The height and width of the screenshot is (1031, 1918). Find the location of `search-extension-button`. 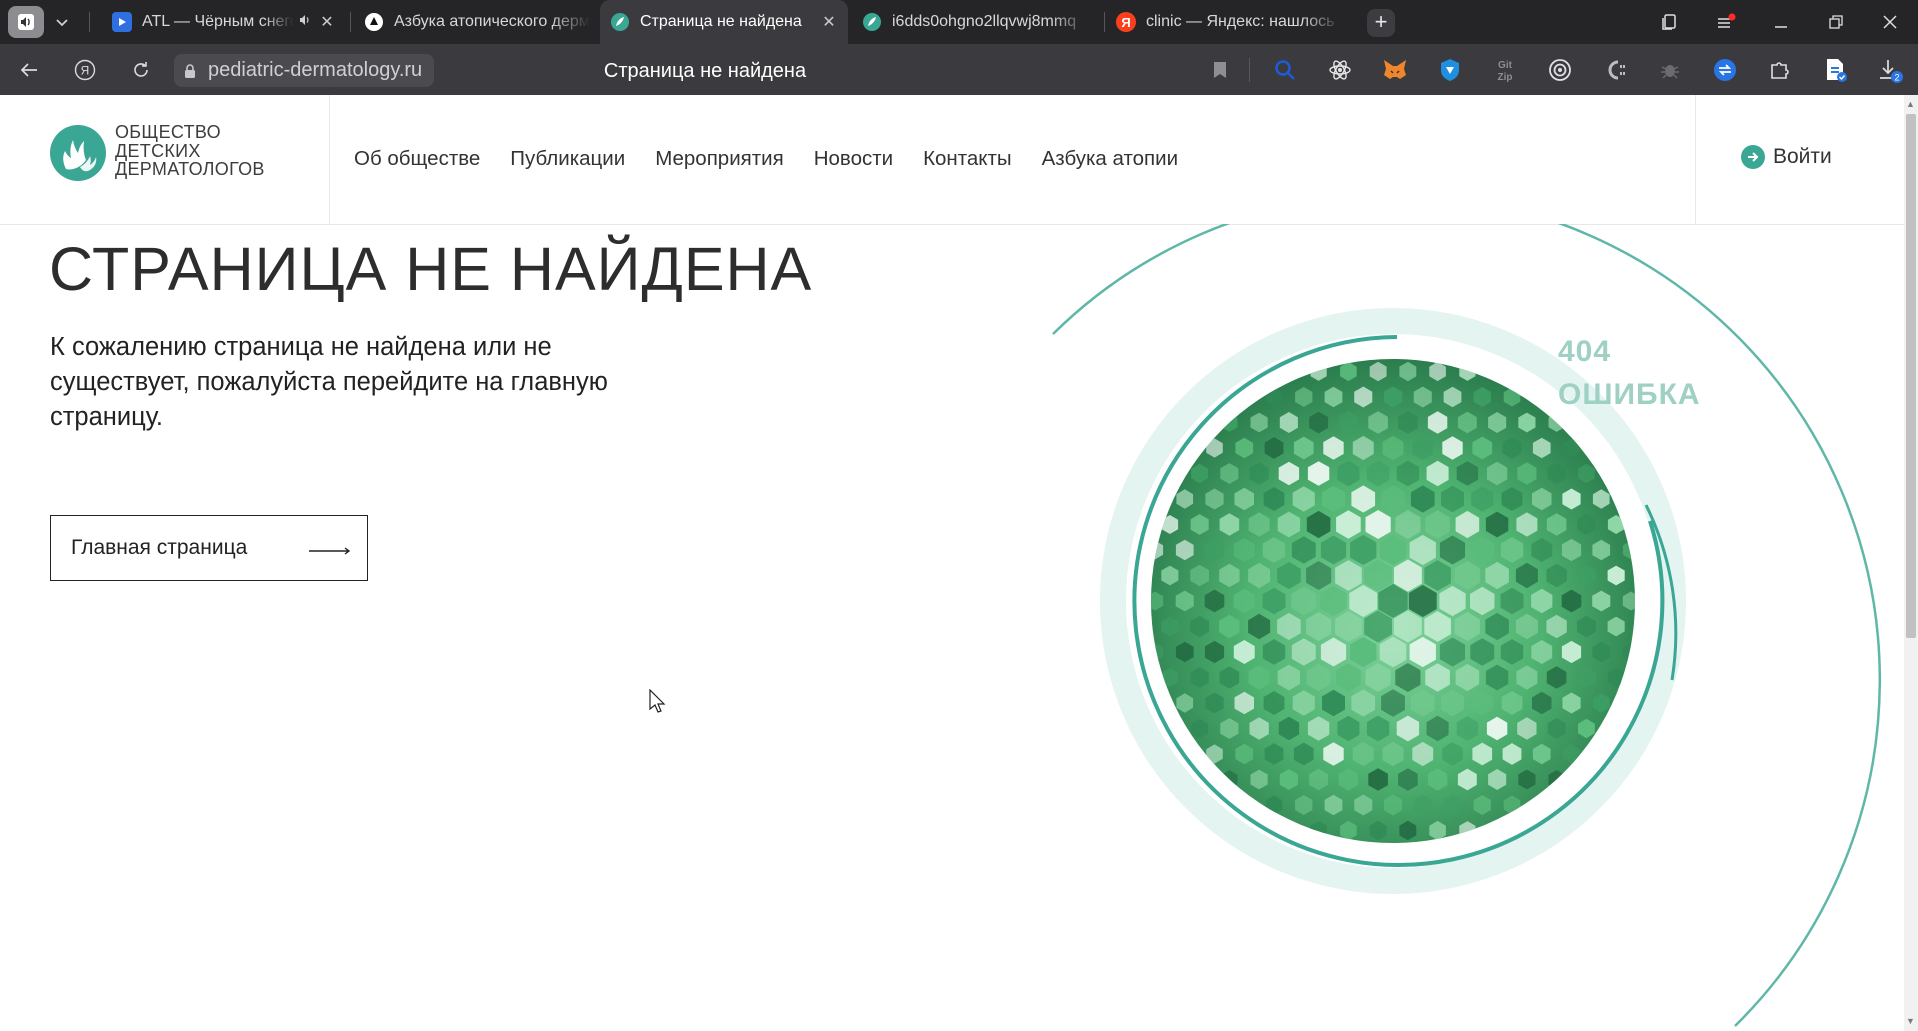

search-extension-button is located at coordinates (1285, 70).